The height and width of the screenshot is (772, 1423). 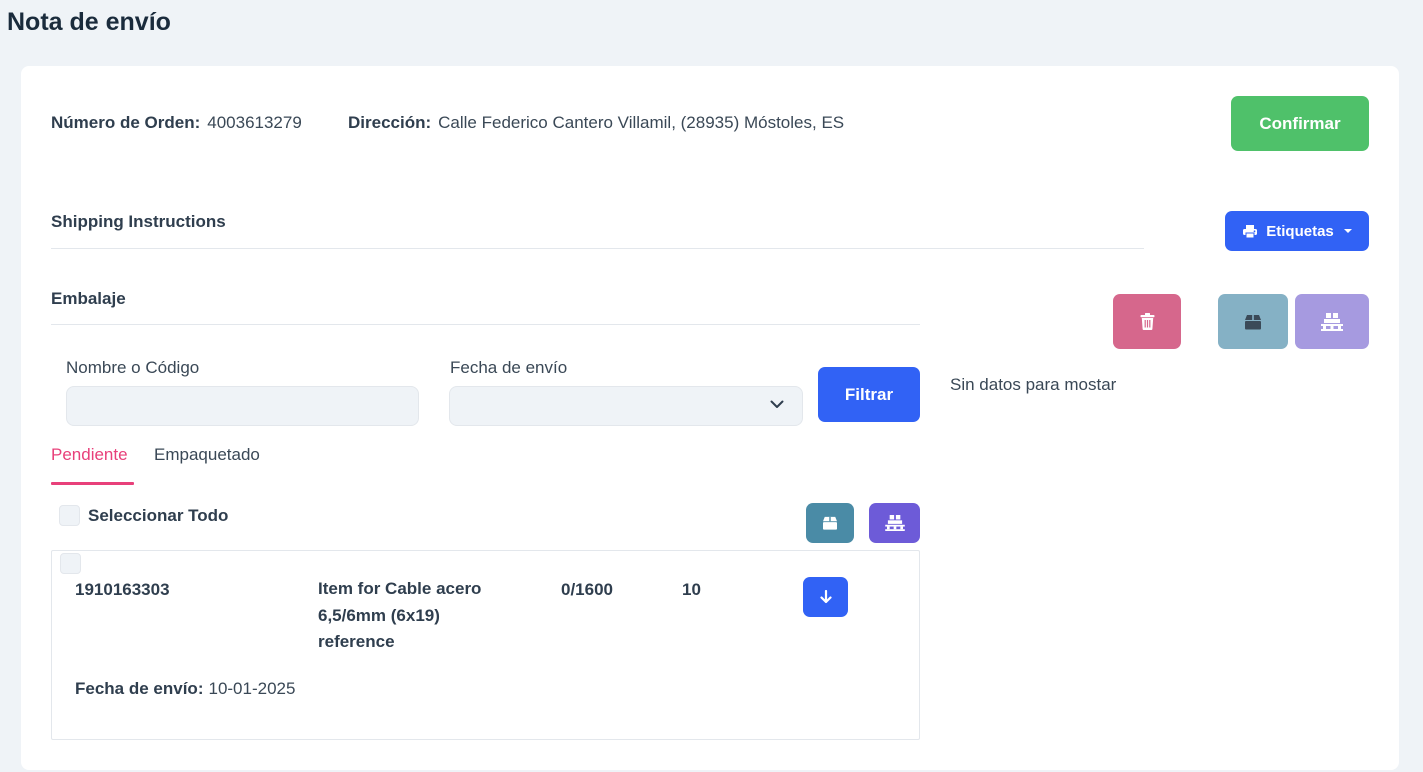 I want to click on name-filter-label: Nombre o Código, so click(x=133, y=367).